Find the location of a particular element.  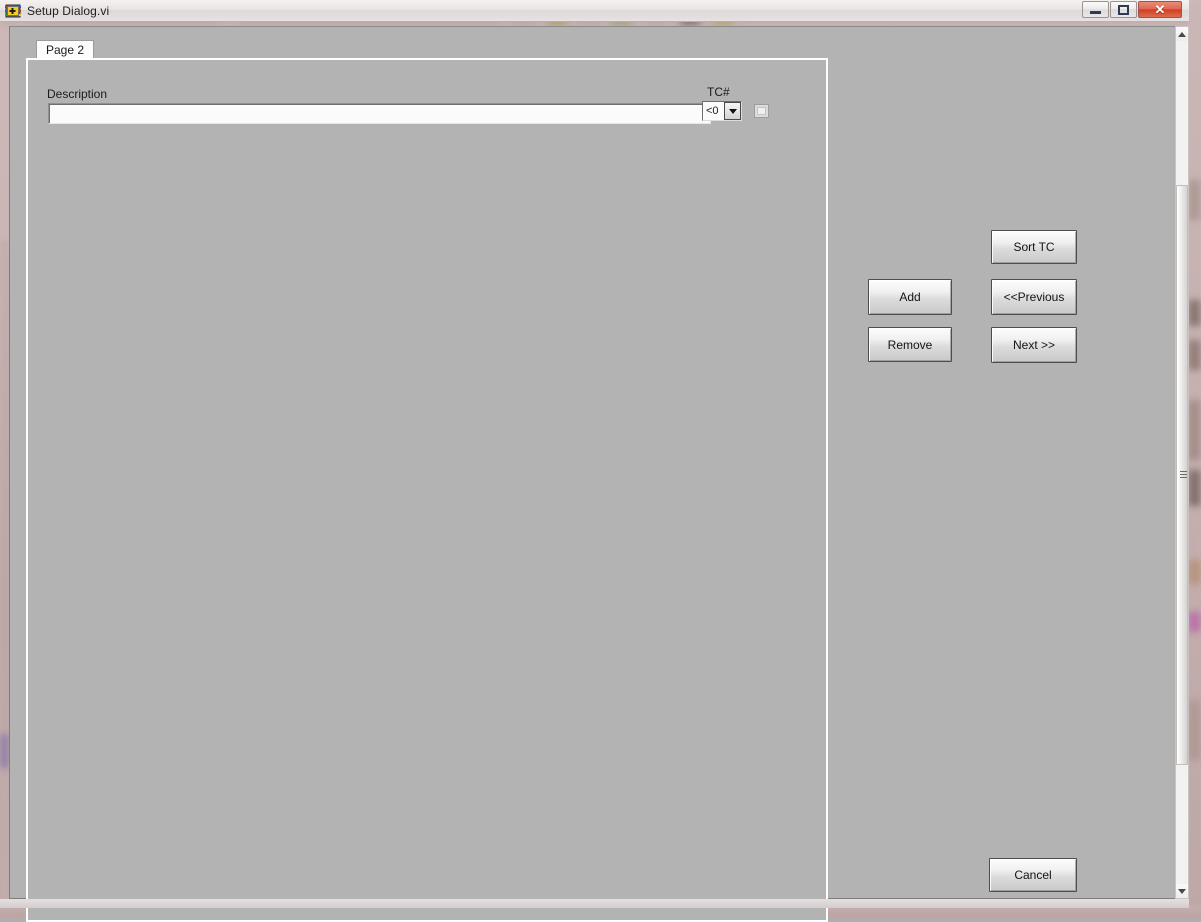

tc-dropdown-button is located at coordinates (732, 111).